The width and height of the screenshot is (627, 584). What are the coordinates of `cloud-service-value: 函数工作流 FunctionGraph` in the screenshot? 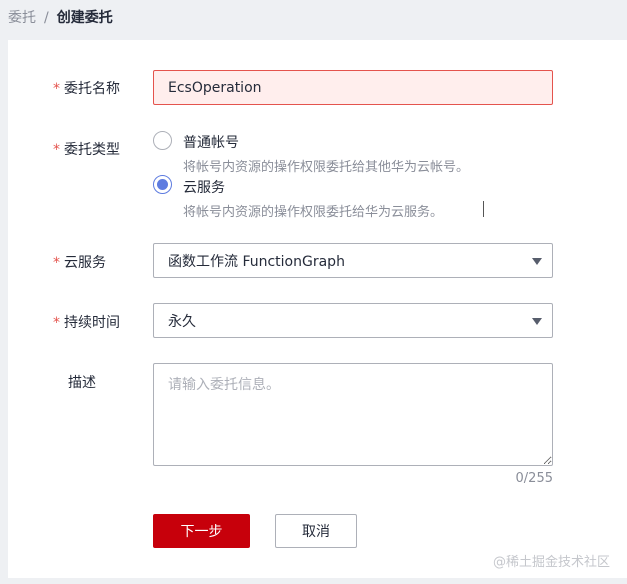 It's located at (256, 261).